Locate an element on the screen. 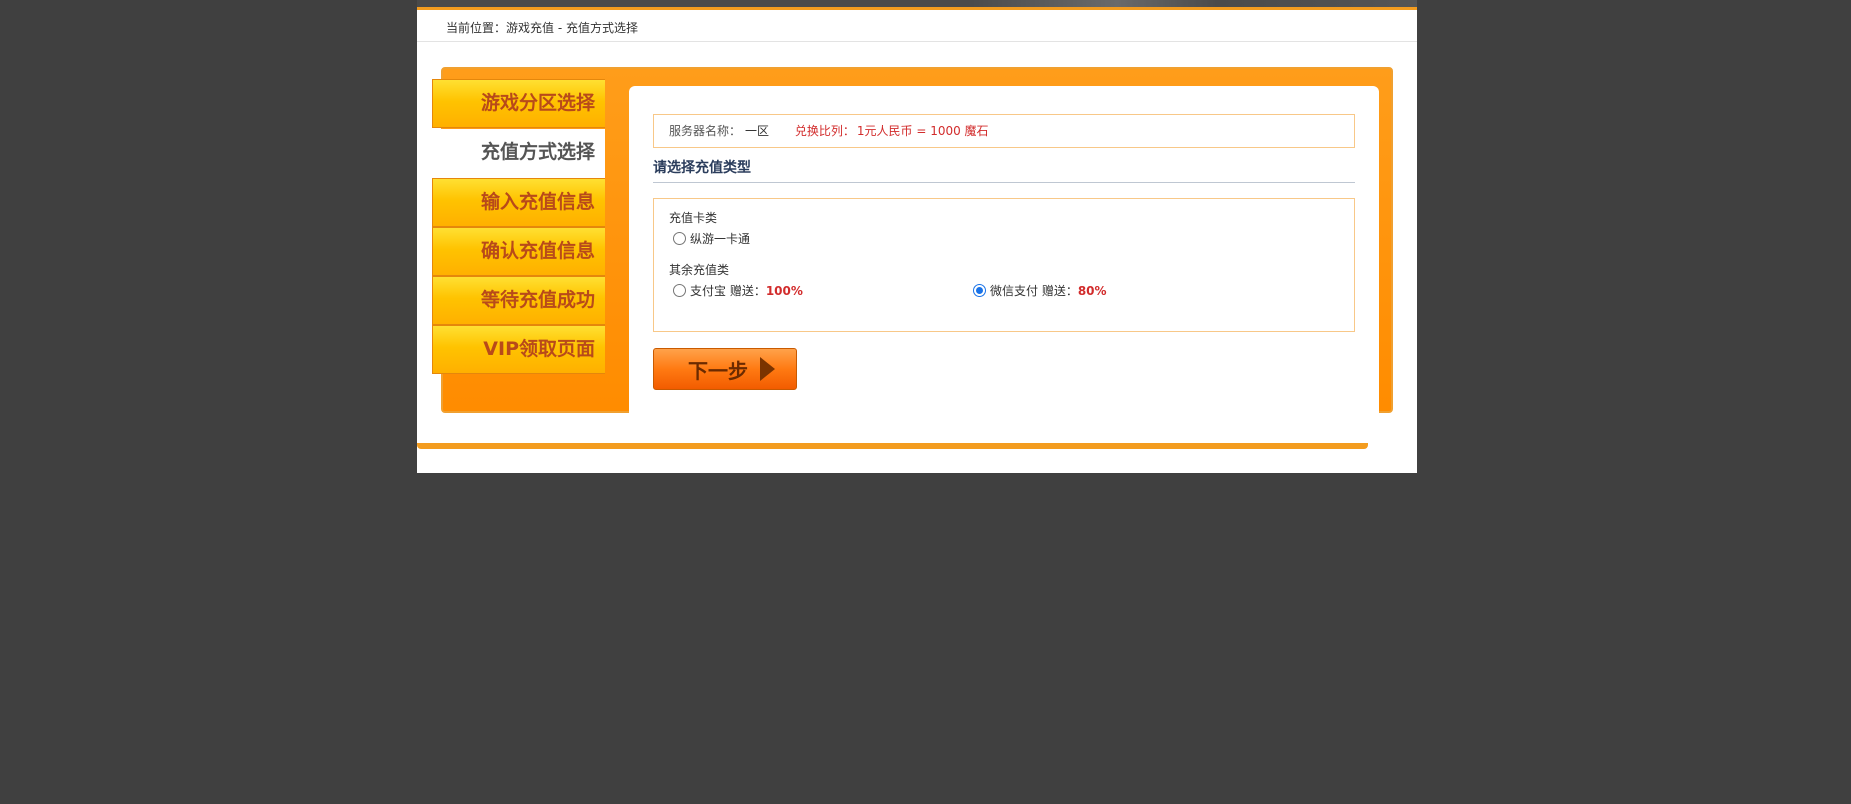 This screenshot has height=804, width=1851. server-info-bar: 服务器名称： 一区 兑换比列： 1元人民币 = 1000 魔石 is located at coordinates (1004, 131).